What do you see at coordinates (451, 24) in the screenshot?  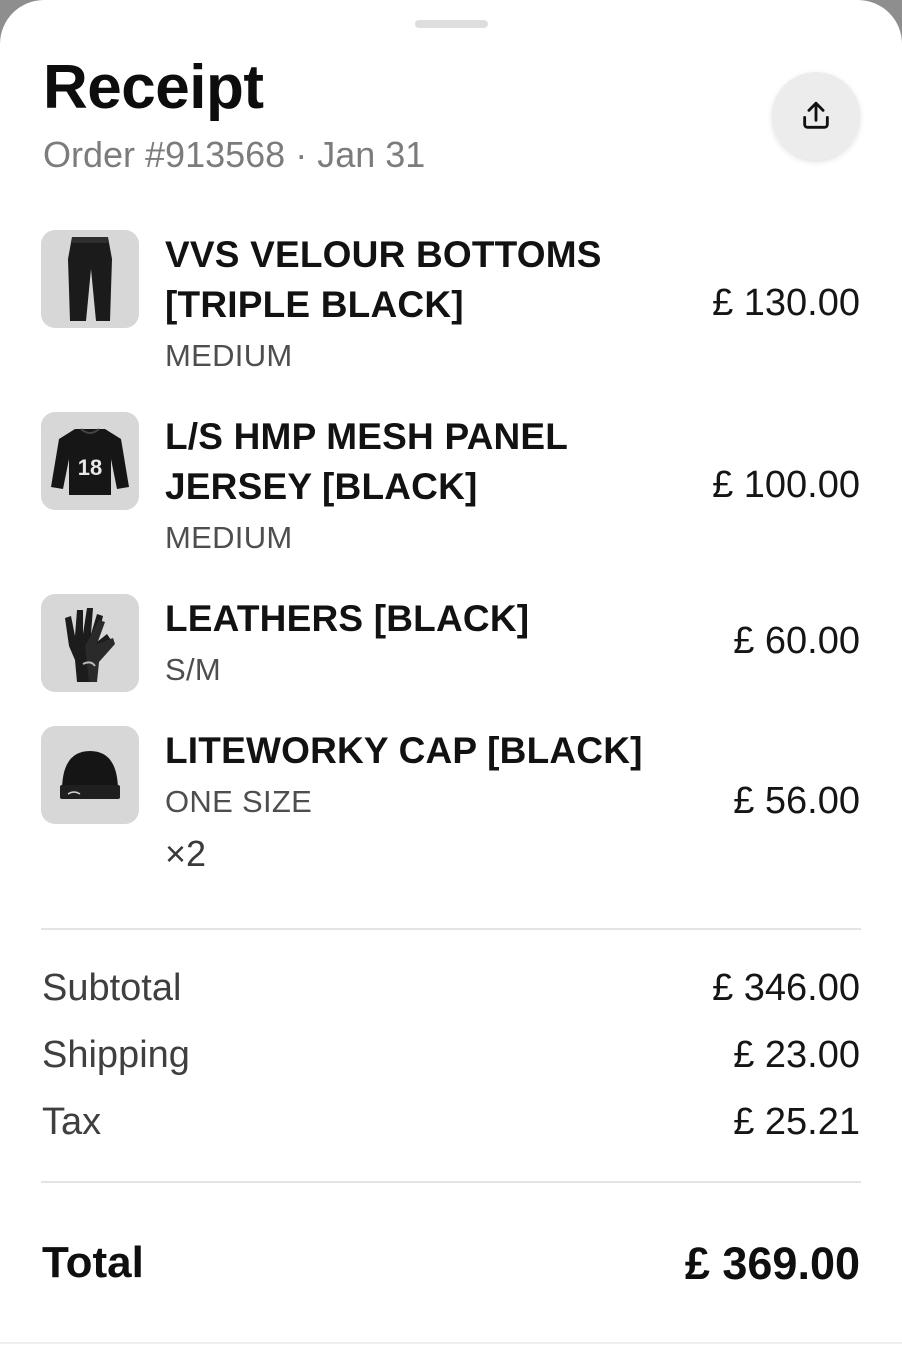 I see `sheet-drag-handle` at bounding box center [451, 24].